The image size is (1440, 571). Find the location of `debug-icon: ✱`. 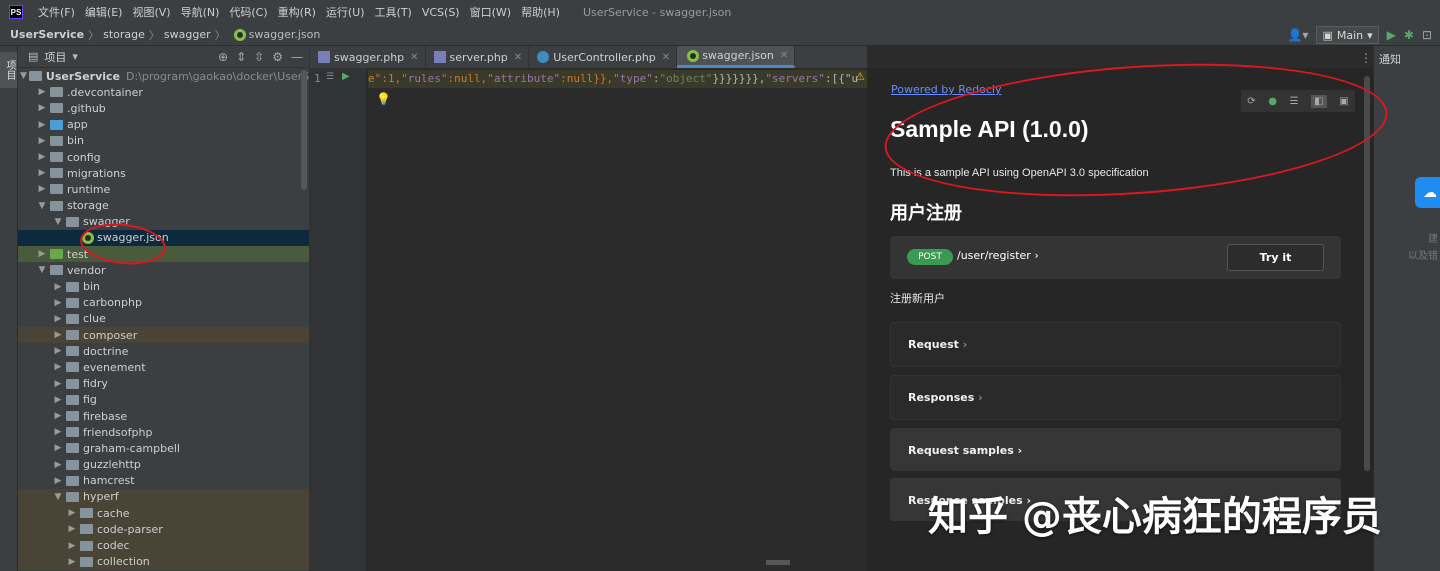

debug-icon: ✱ is located at coordinates (1409, 35).